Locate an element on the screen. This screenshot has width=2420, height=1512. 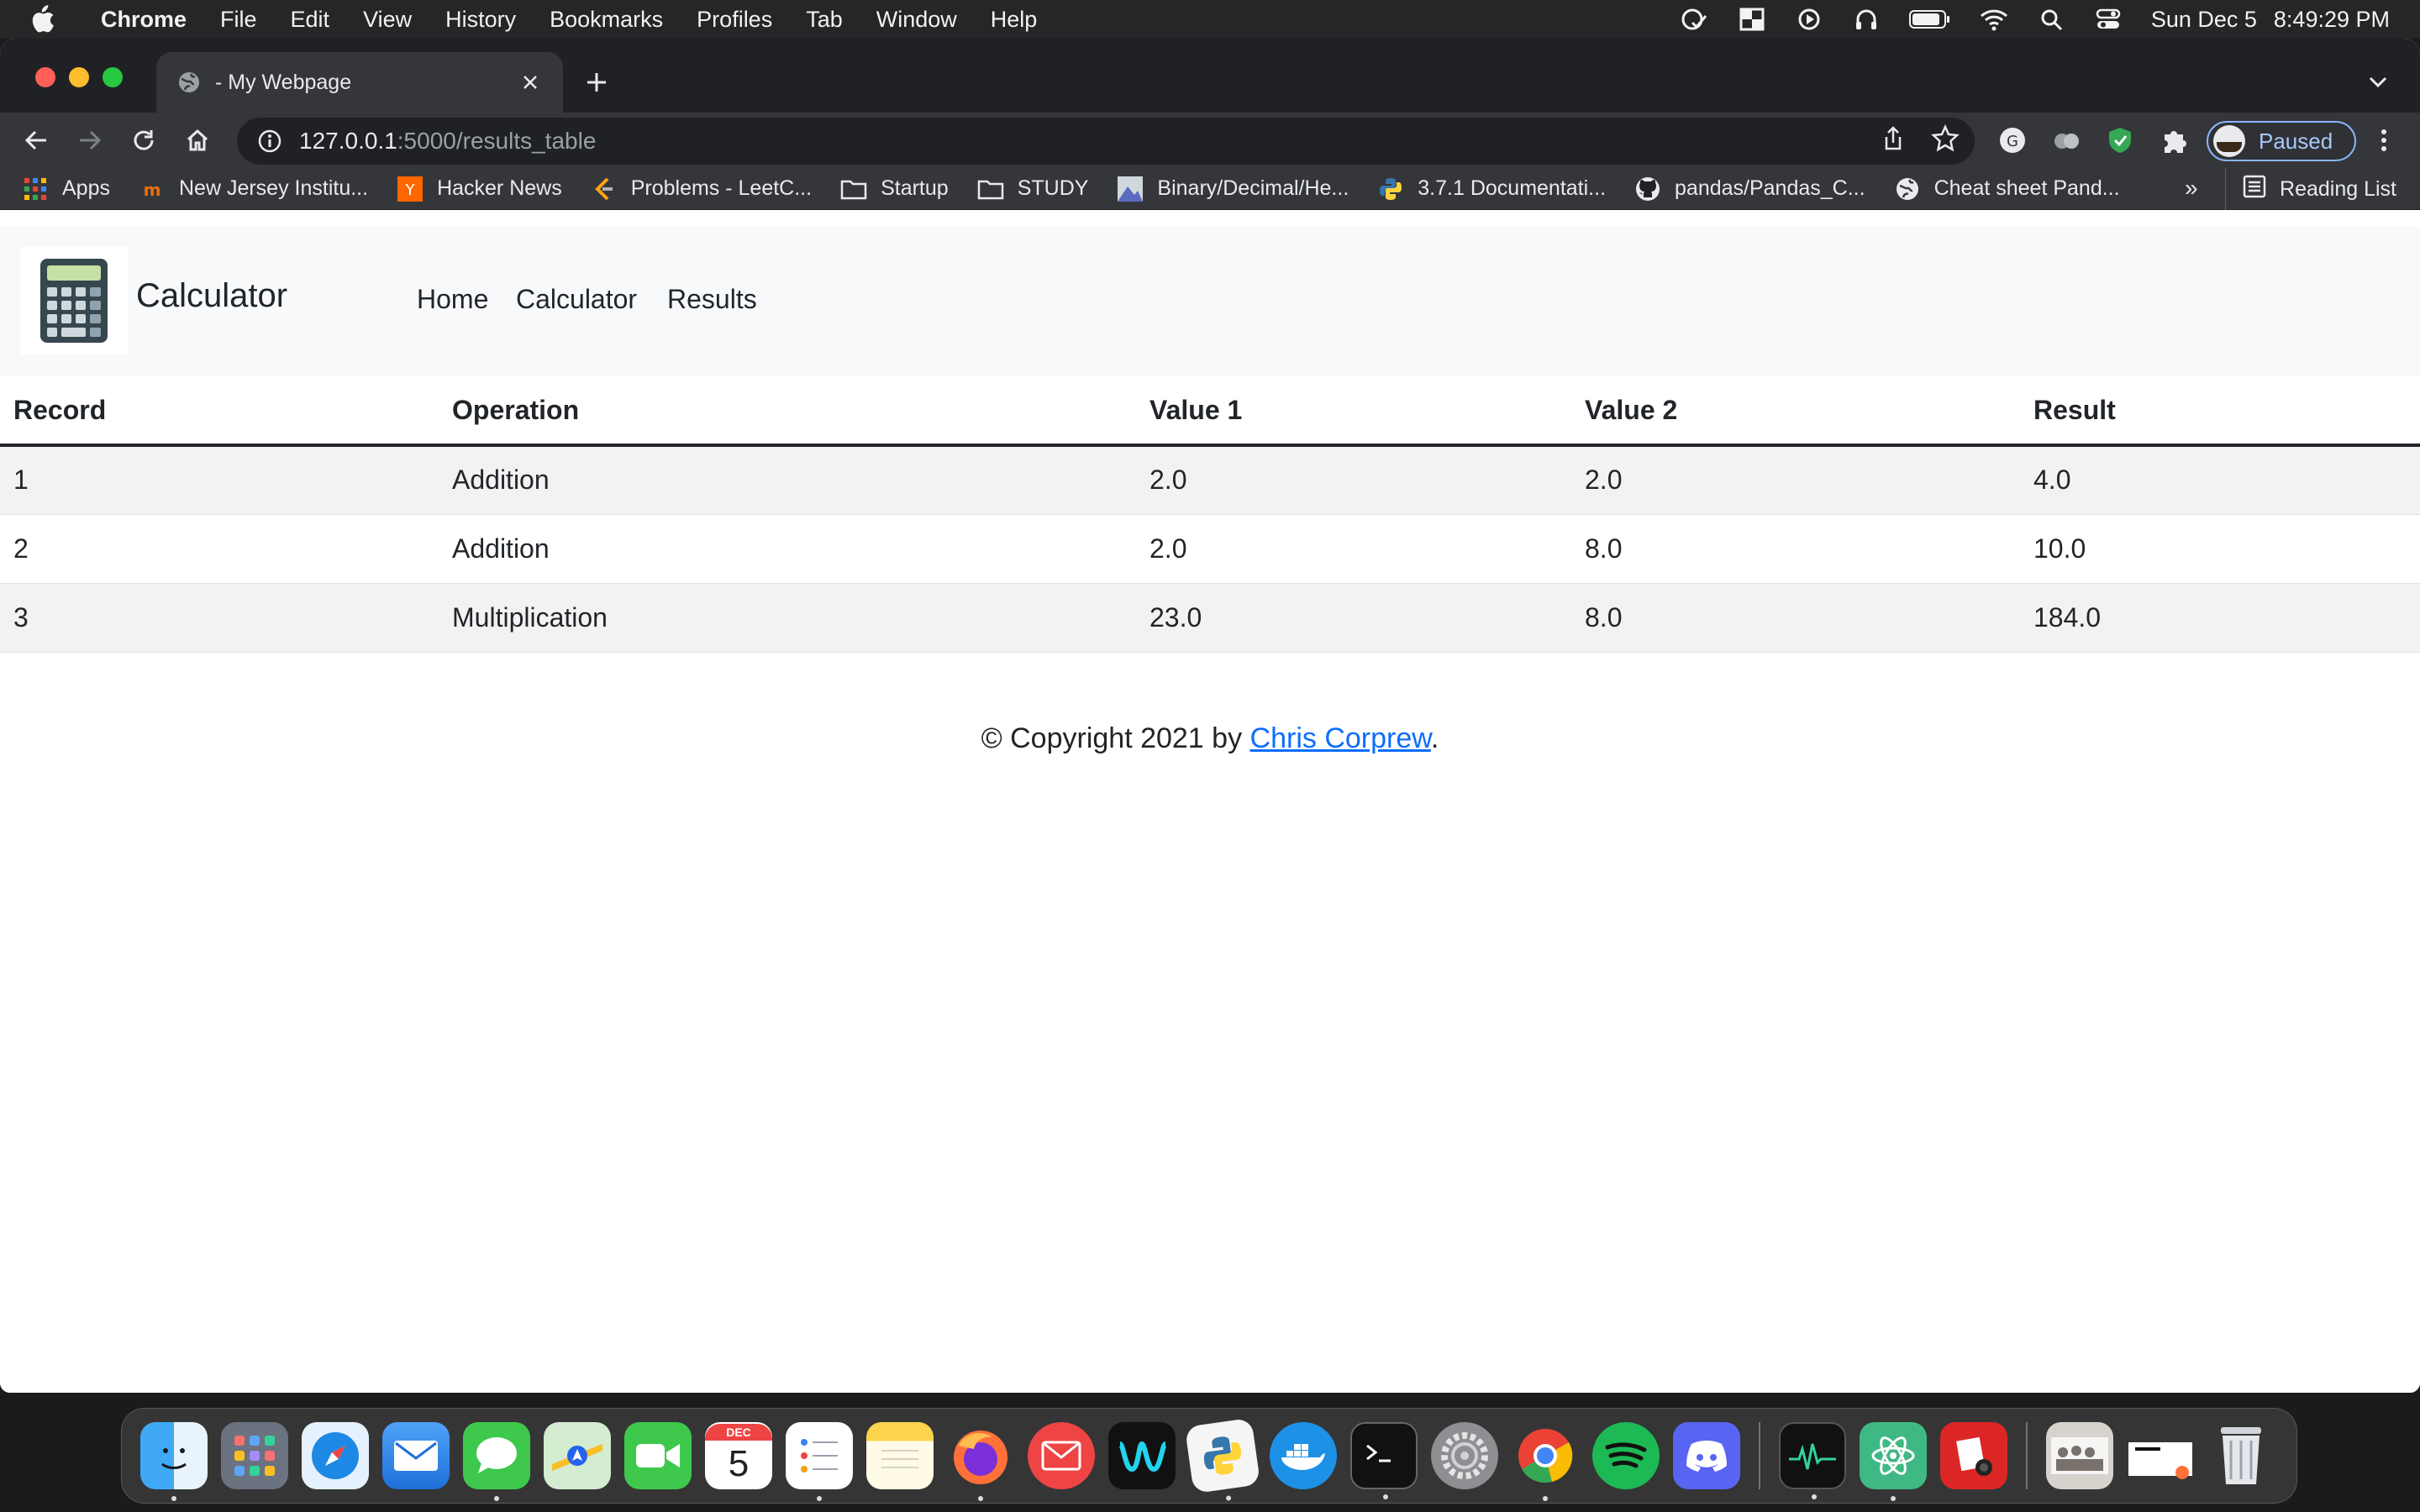
cell-value-2: 2.0 is located at coordinates (1796, 480).